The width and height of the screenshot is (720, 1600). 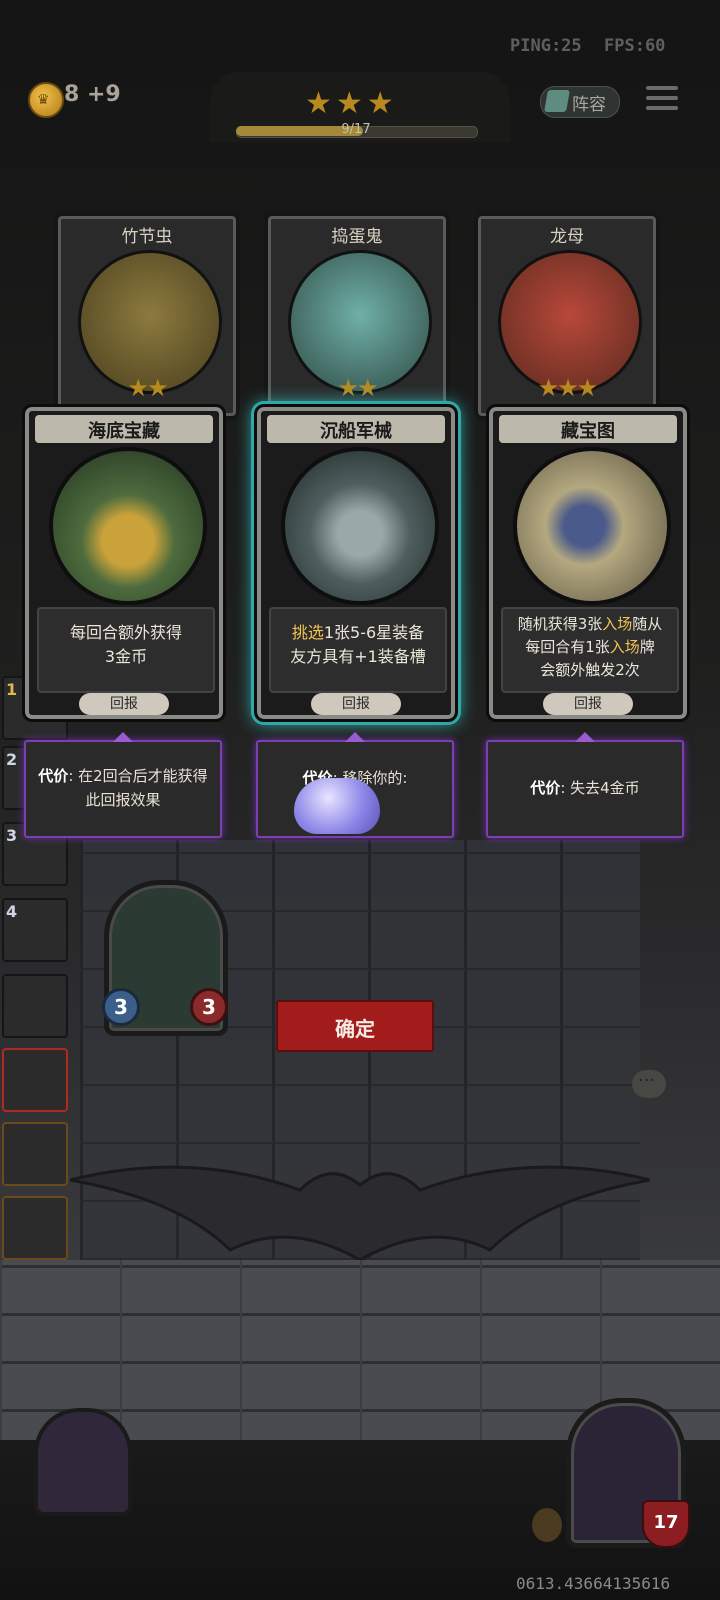 I want to click on blessing-card-2: 沉船军械 挑选1张5-6星装备 友方具有+1装备槽 回报, so click(x=356, y=563).